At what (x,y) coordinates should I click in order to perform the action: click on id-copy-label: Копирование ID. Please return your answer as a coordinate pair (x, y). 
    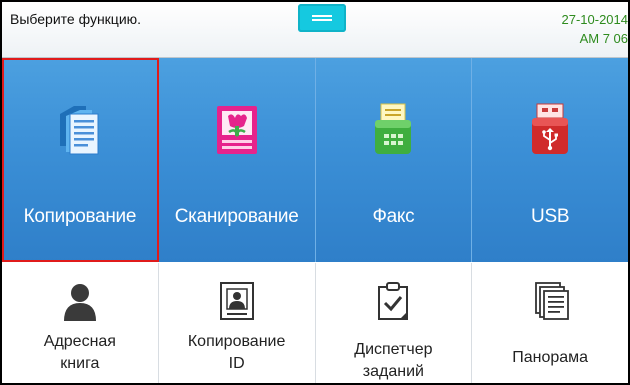
    Looking at the image, I should click on (236, 352).